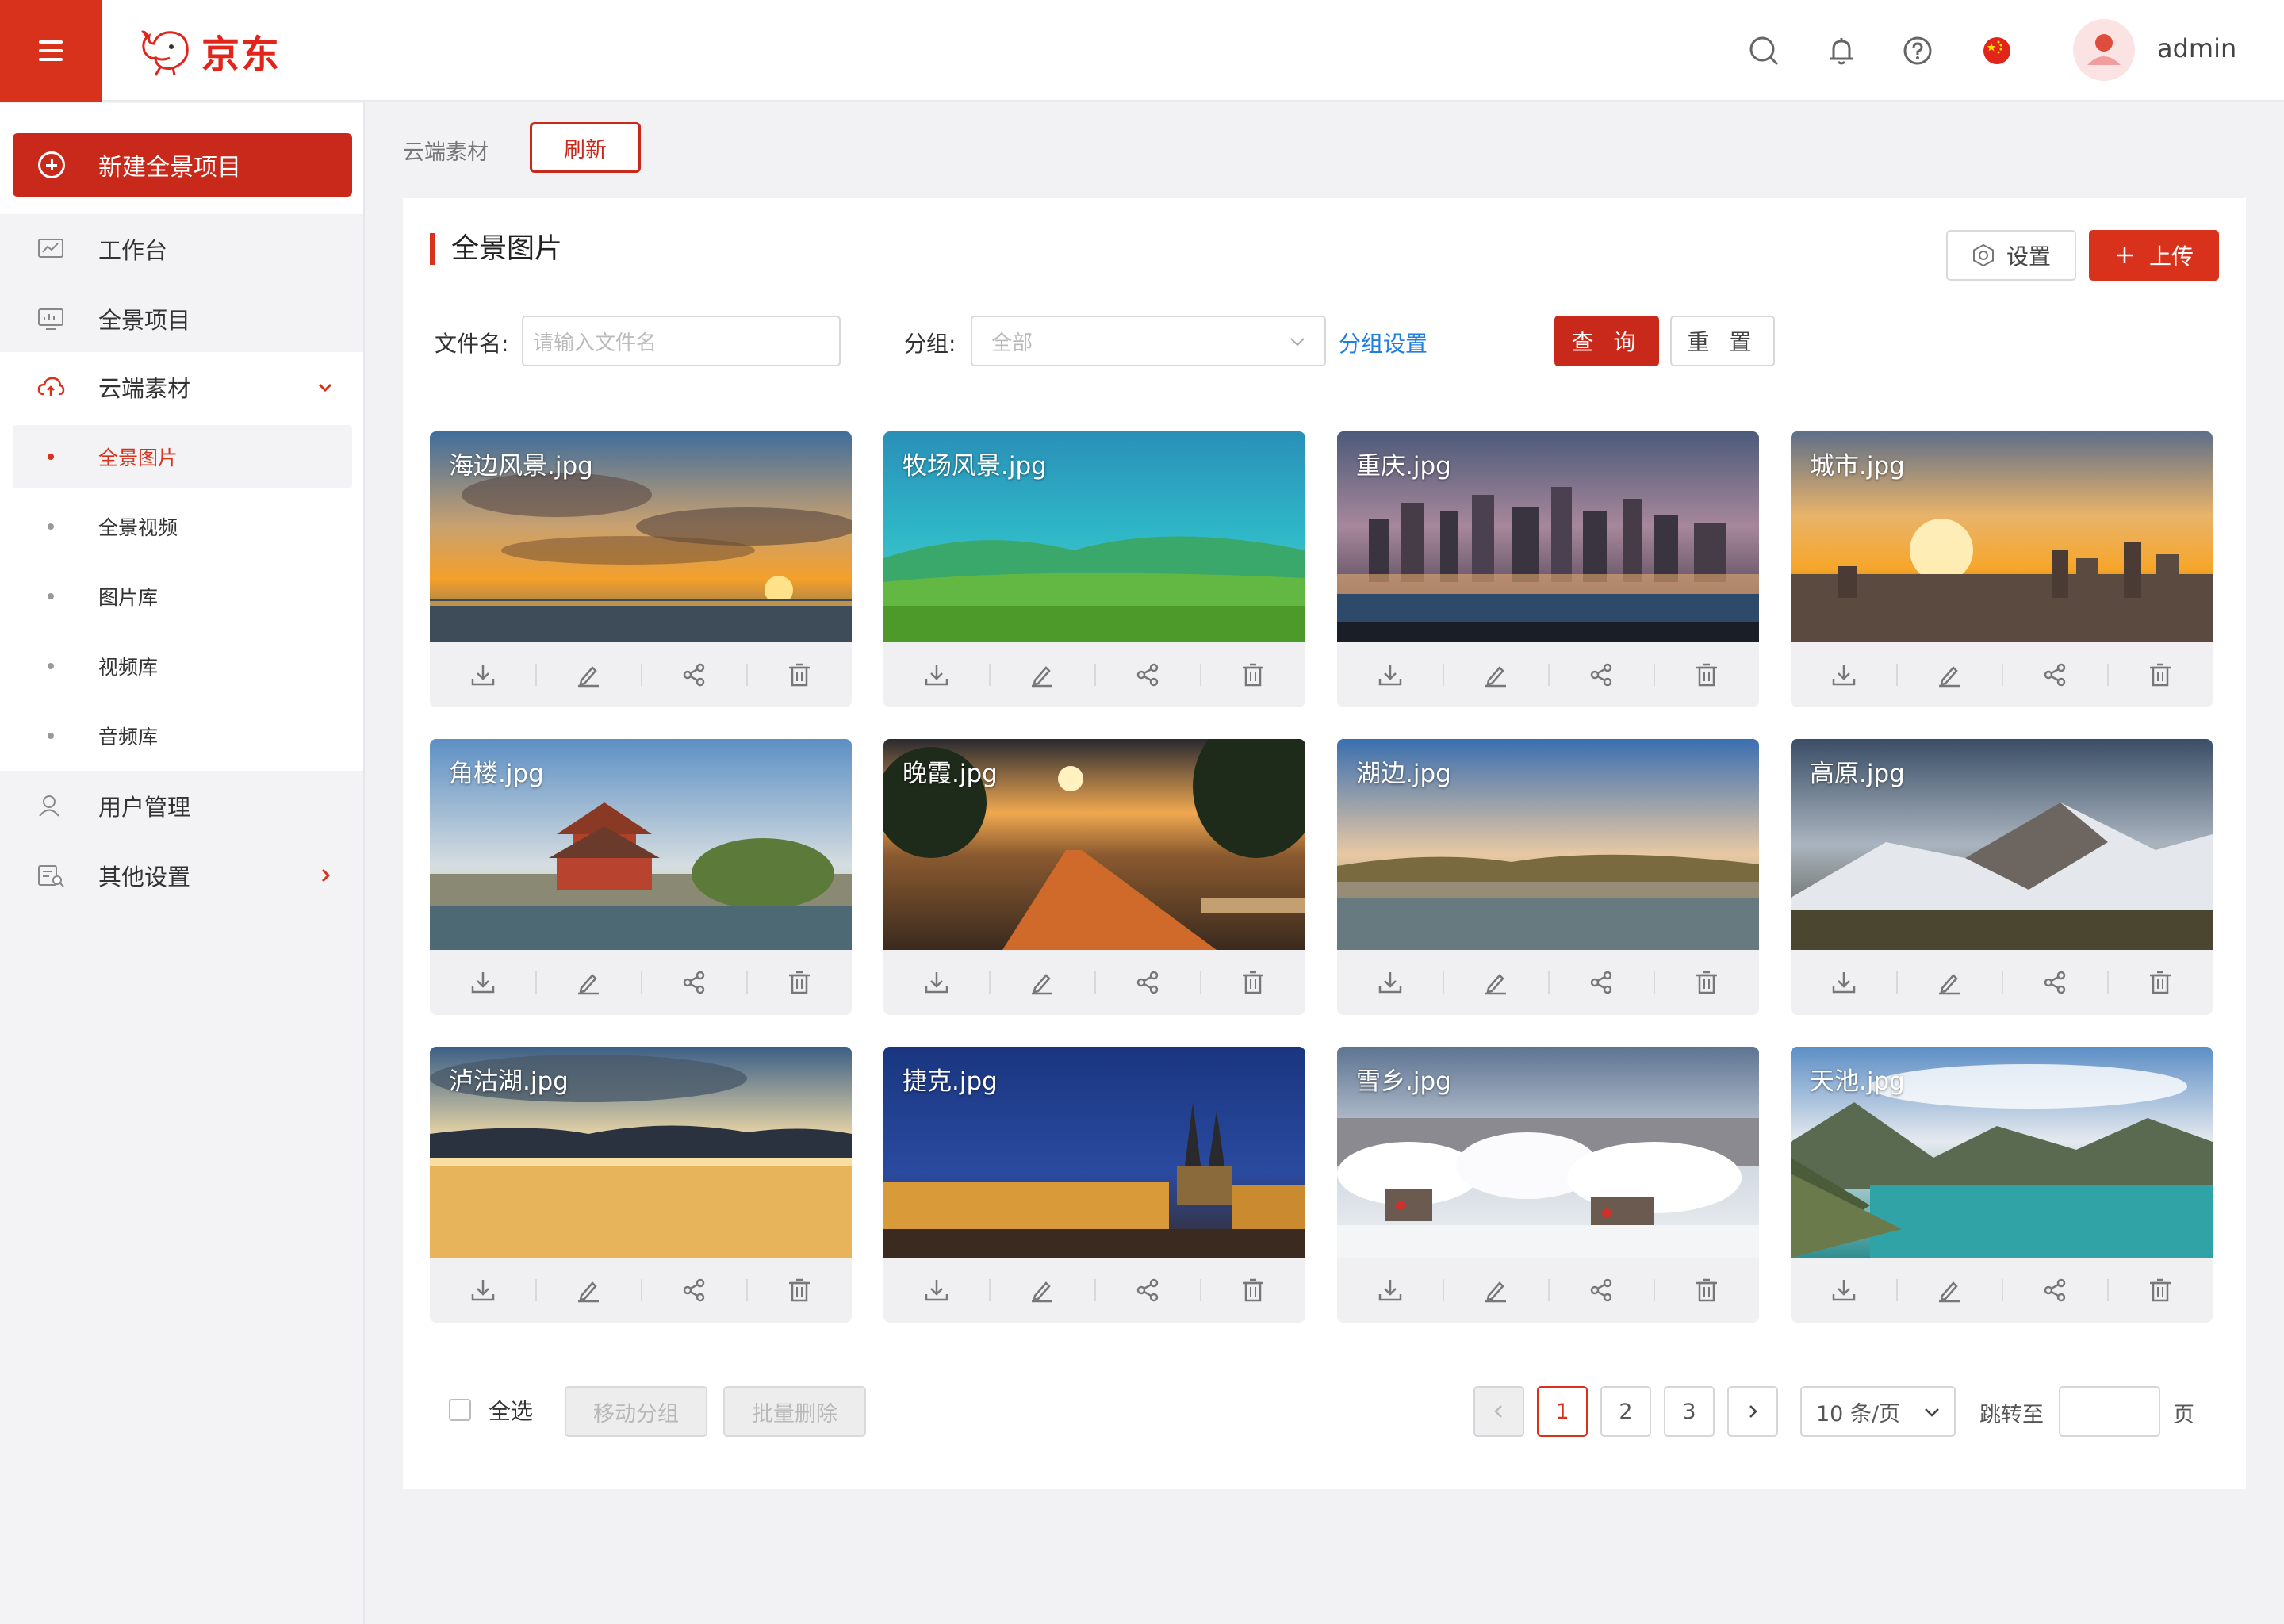 Image resolution: width=2284 pixels, height=1624 pixels. I want to click on sidebar-item-projects: 全景项目, so click(181, 319).